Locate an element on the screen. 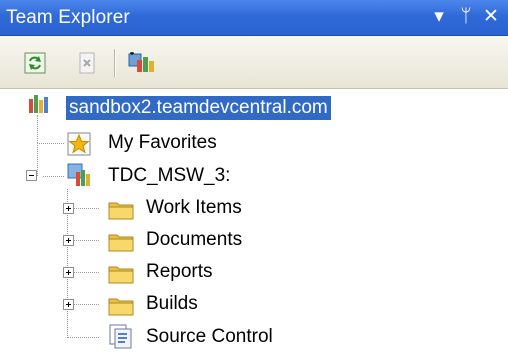  close-icon: ✕ is located at coordinates (491, 17).